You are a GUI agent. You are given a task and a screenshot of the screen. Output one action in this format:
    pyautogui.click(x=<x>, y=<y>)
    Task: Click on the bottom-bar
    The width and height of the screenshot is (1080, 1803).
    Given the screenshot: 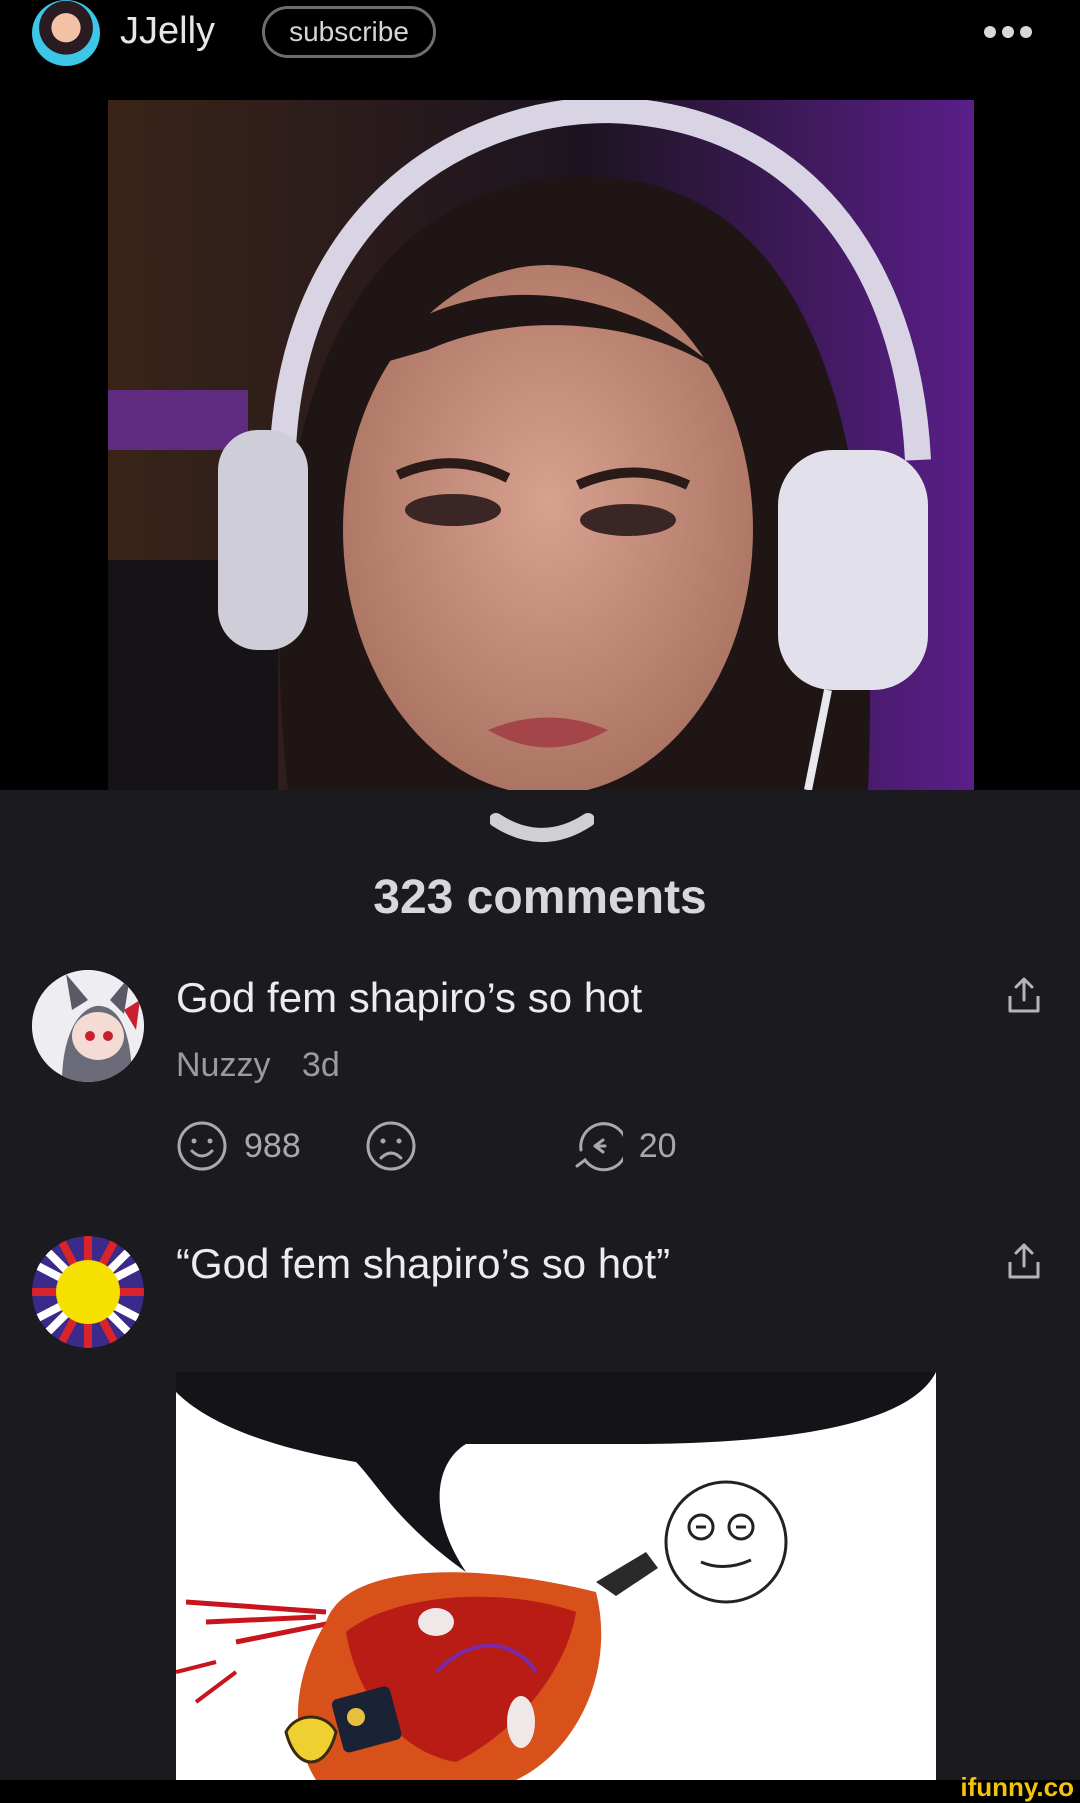 What is the action you would take?
    pyautogui.click(x=540, y=1790)
    